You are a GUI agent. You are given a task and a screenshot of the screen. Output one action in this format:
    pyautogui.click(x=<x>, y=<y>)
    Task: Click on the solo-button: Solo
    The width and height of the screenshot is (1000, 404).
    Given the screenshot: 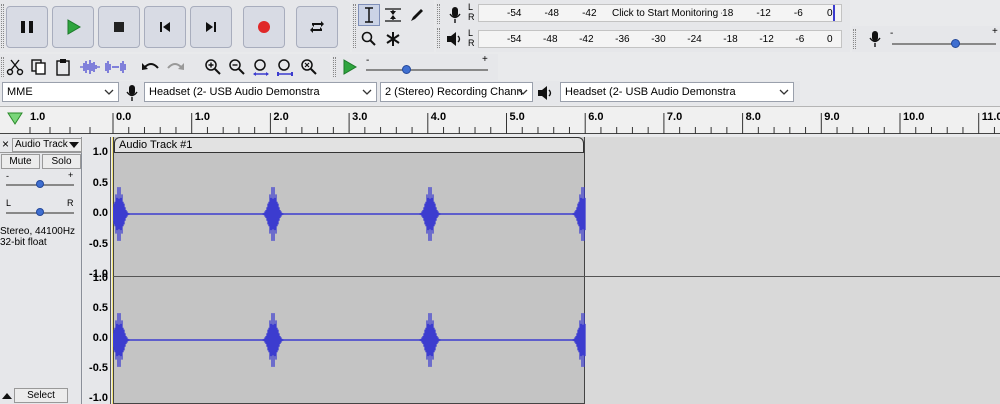 What is the action you would take?
    pyautogui.click(x=61, y=161)
    